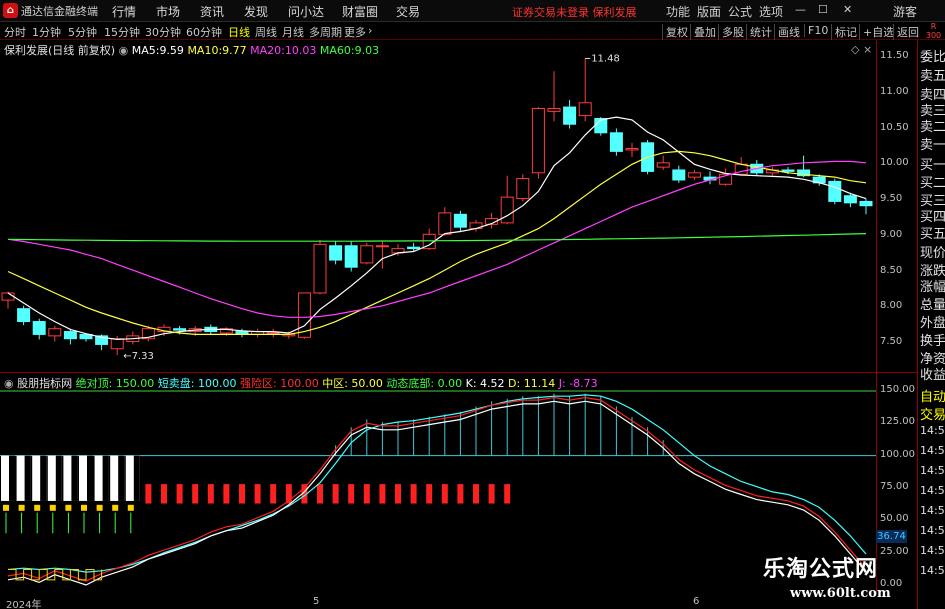  What do you see at coordinates (163, 32) in the screenshot?
I see `tab-30min: 30分钟` at bounding box center [163, 32].